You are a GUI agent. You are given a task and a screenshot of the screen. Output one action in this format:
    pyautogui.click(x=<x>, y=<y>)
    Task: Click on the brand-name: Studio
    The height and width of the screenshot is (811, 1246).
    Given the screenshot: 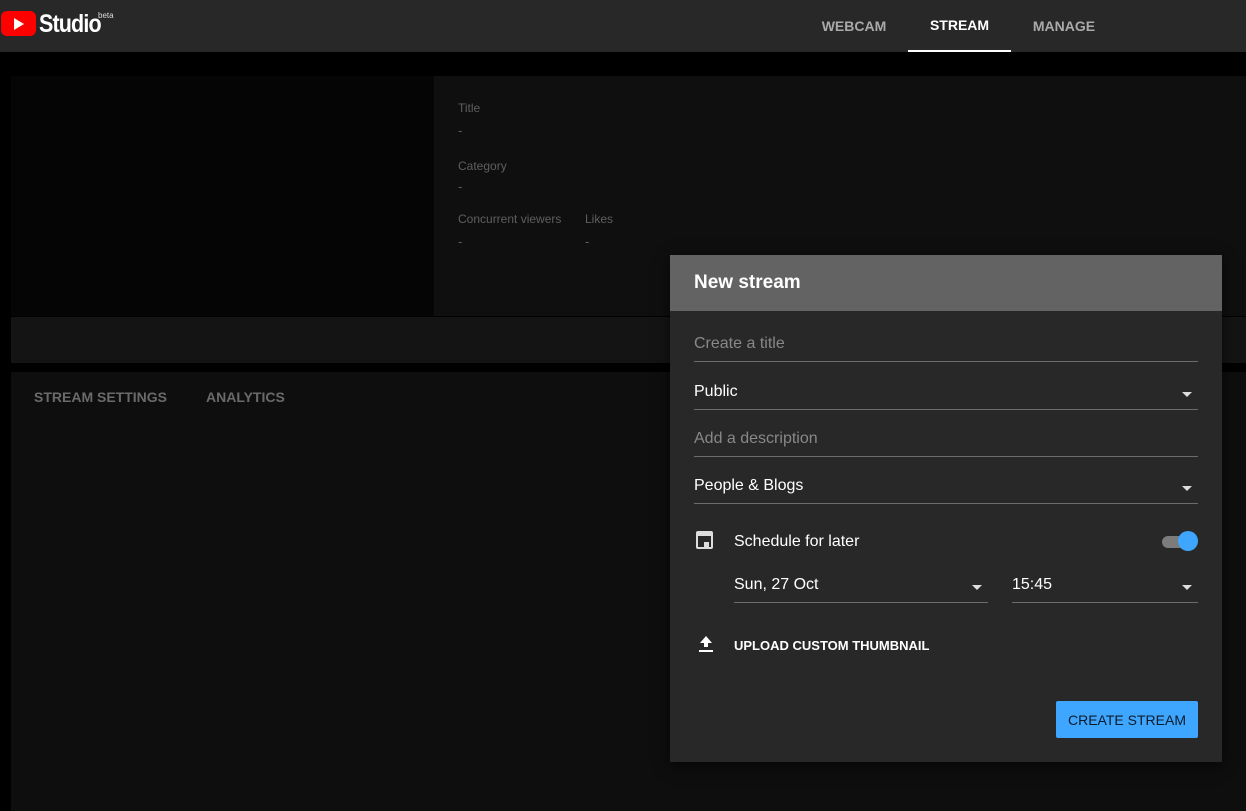 What is the action you would take?
    pyautogui.click(x=70, y=24)
    